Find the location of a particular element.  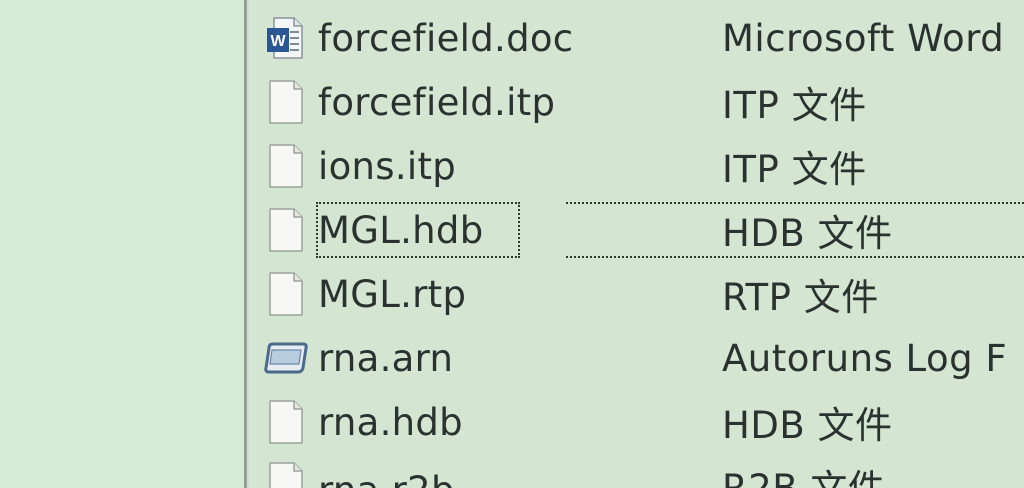

file-row: W forcefield.doc Microsoft Word is located at coordinates (637, 38).